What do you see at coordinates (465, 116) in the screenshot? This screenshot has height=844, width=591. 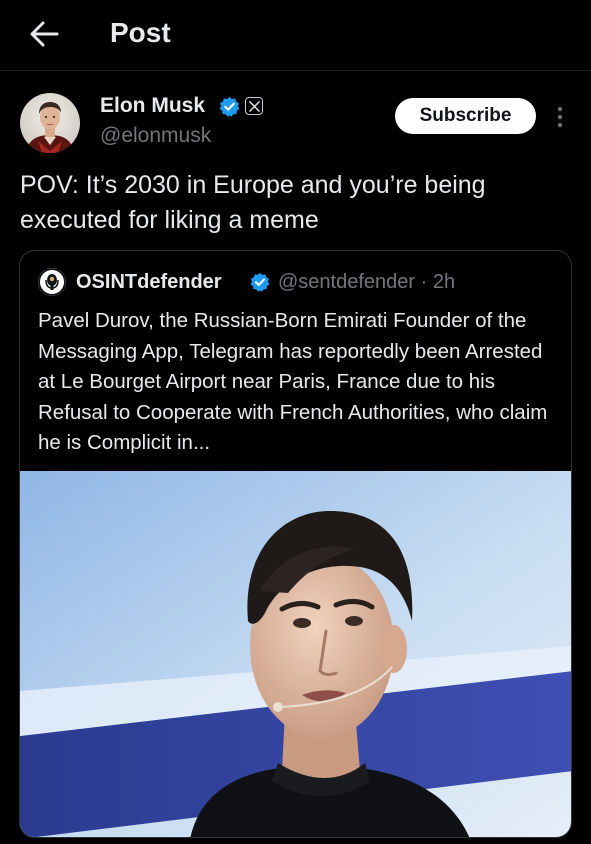 I see `subscribe-button: Subscribe` at bounding box center [465, 116].